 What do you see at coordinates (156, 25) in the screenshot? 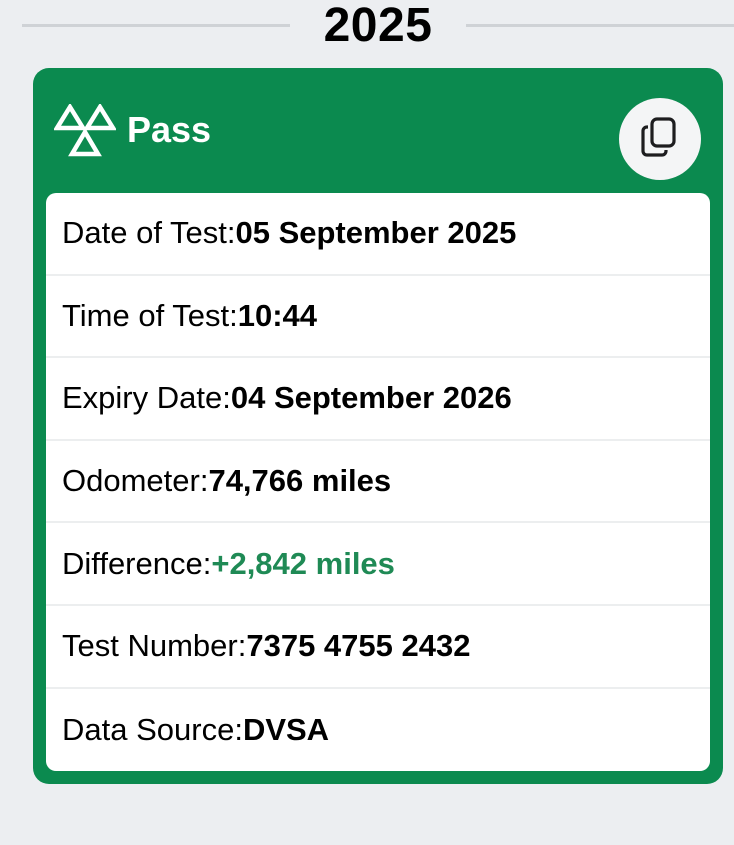
I see `year-divider-left` at bounding box center [156, 25].